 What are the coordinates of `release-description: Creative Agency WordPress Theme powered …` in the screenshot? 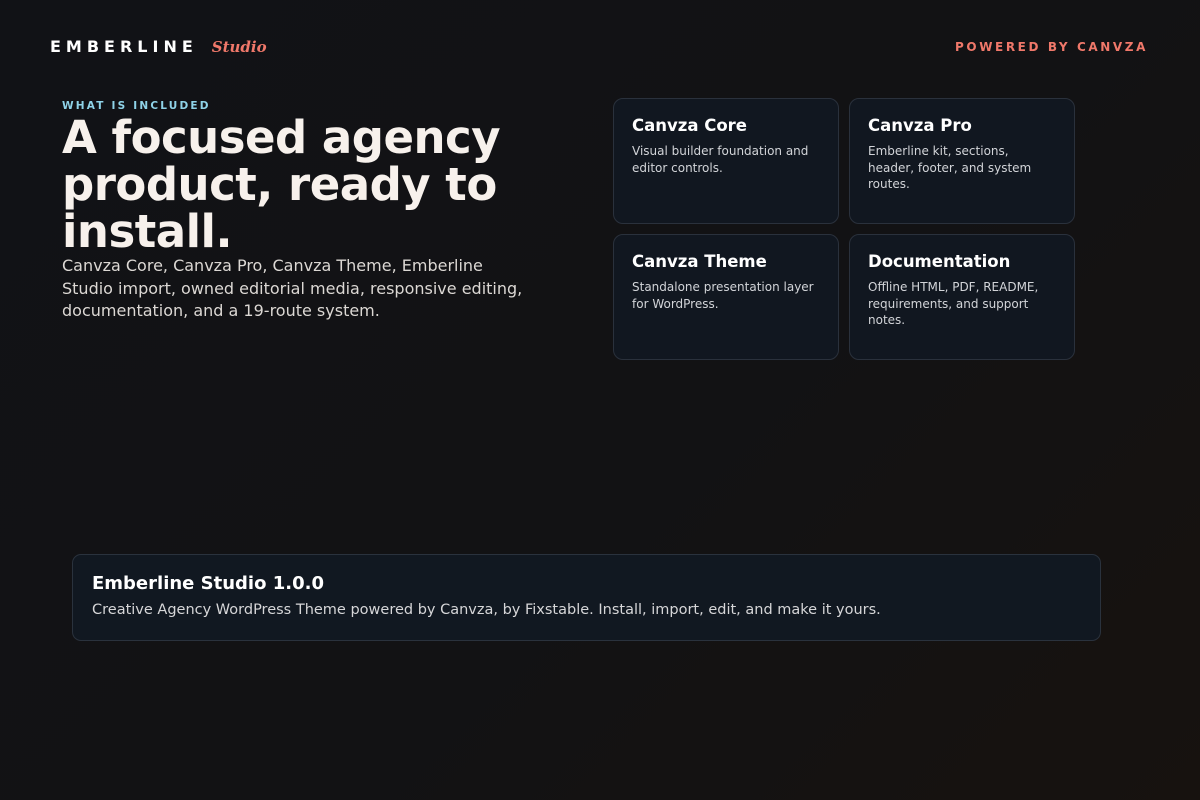 It's located at (486, 610).